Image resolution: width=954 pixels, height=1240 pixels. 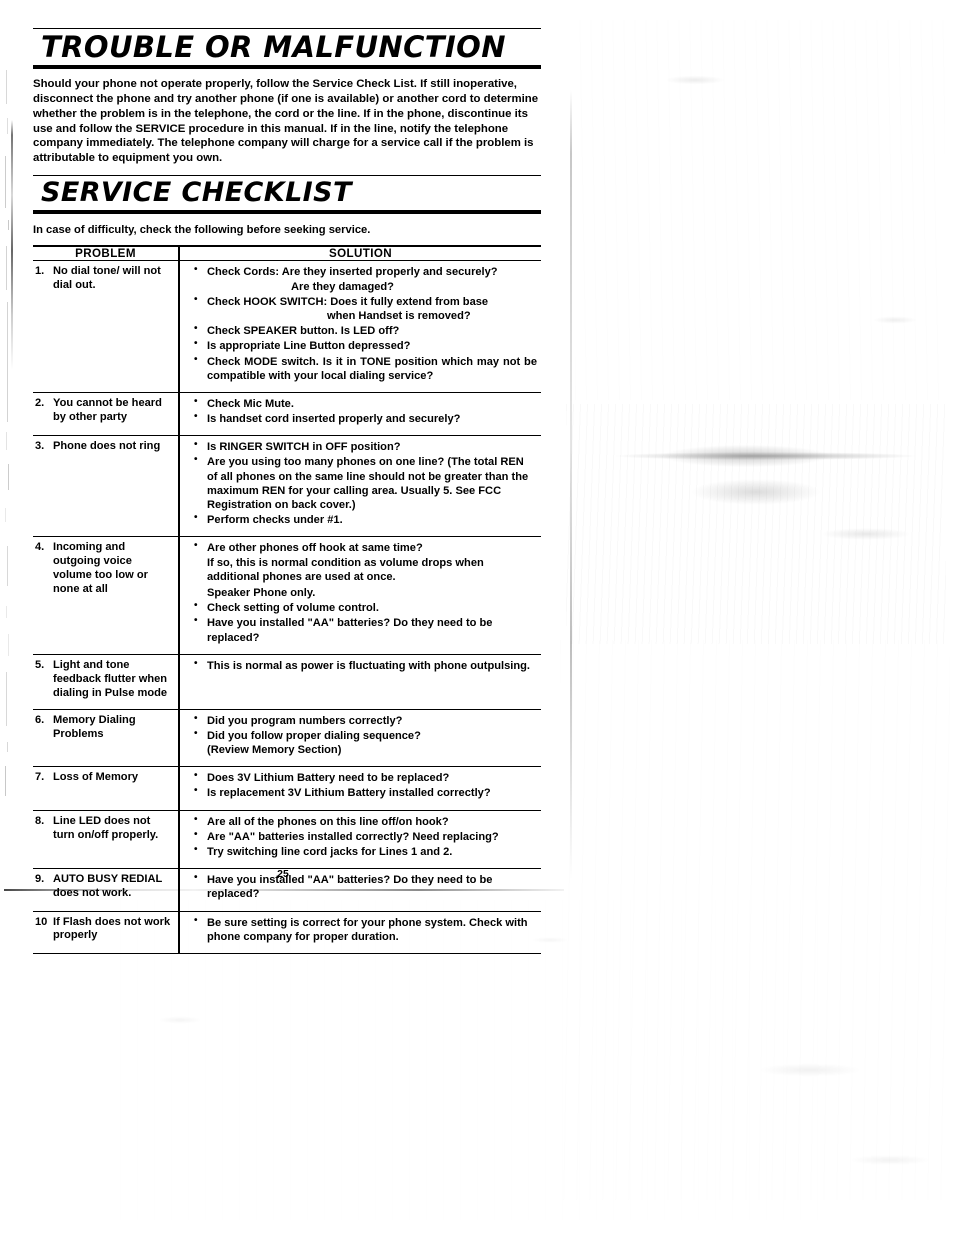 What do you see at coordinates (40, 719) in the screenshot?
I see `problem-number: 6.` at bounding box center [40, 719].